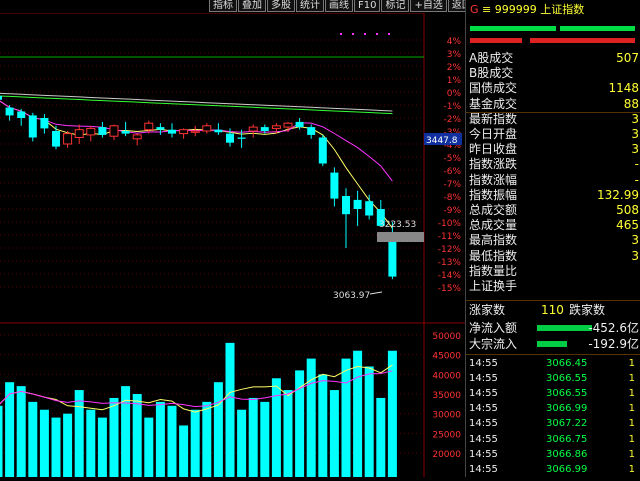 Image resolution: width=640 pixels, height=481 pixels. Describe the element at coordinates (367, 6) in the screenshot. I see `toolbar-item-5: F10` at that location.